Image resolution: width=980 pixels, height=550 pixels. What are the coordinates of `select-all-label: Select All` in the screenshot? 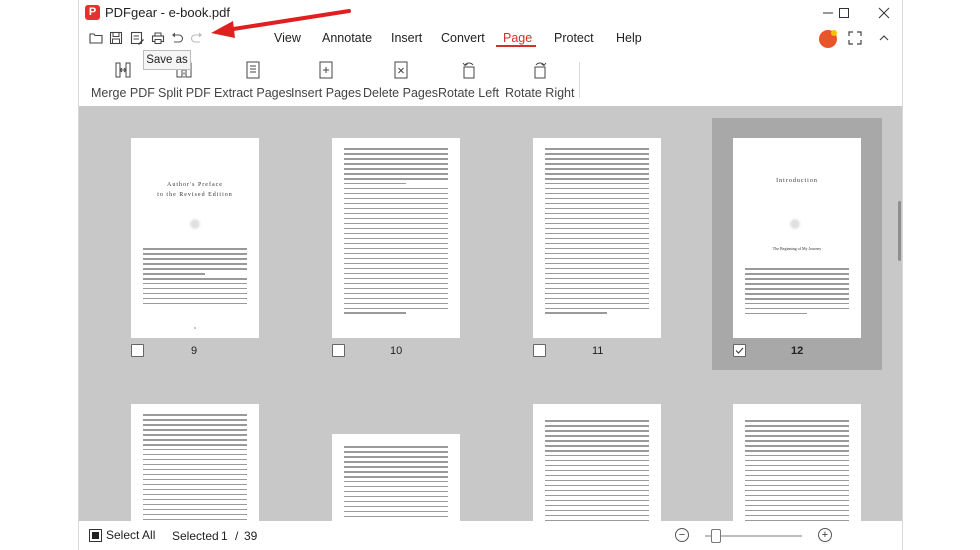 It's located at (130, 535).